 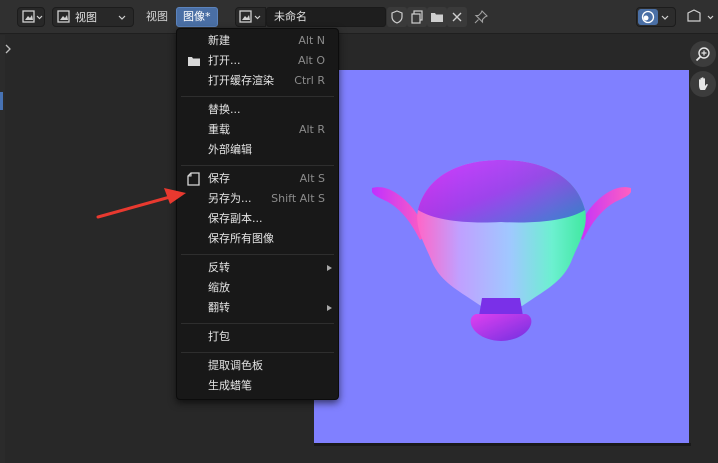 What do you see at coordinates (257, 61) in the screenshot?
I see `menu-item-open: 打开... Alt O` at bounding box center [257, 61].